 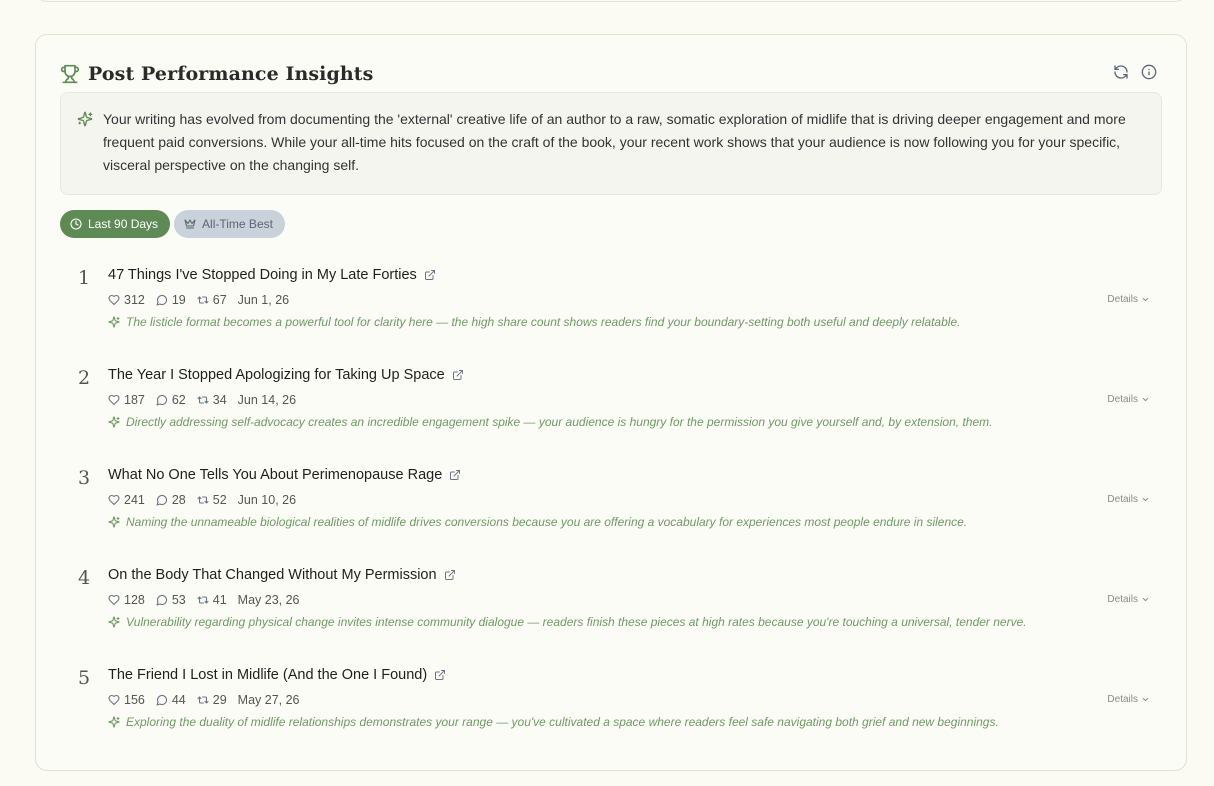 I want to click on tab-label: Last 90 Days, so click(x=123, y=224).